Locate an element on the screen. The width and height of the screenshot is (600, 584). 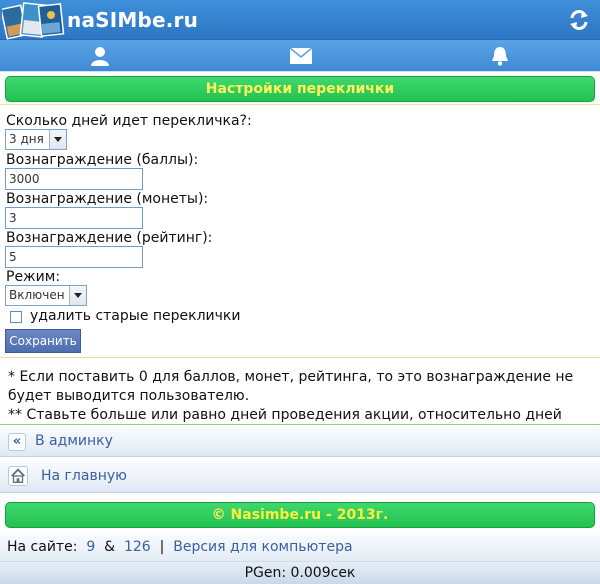
mode-select: Включен is located at coordinates (46, 295).